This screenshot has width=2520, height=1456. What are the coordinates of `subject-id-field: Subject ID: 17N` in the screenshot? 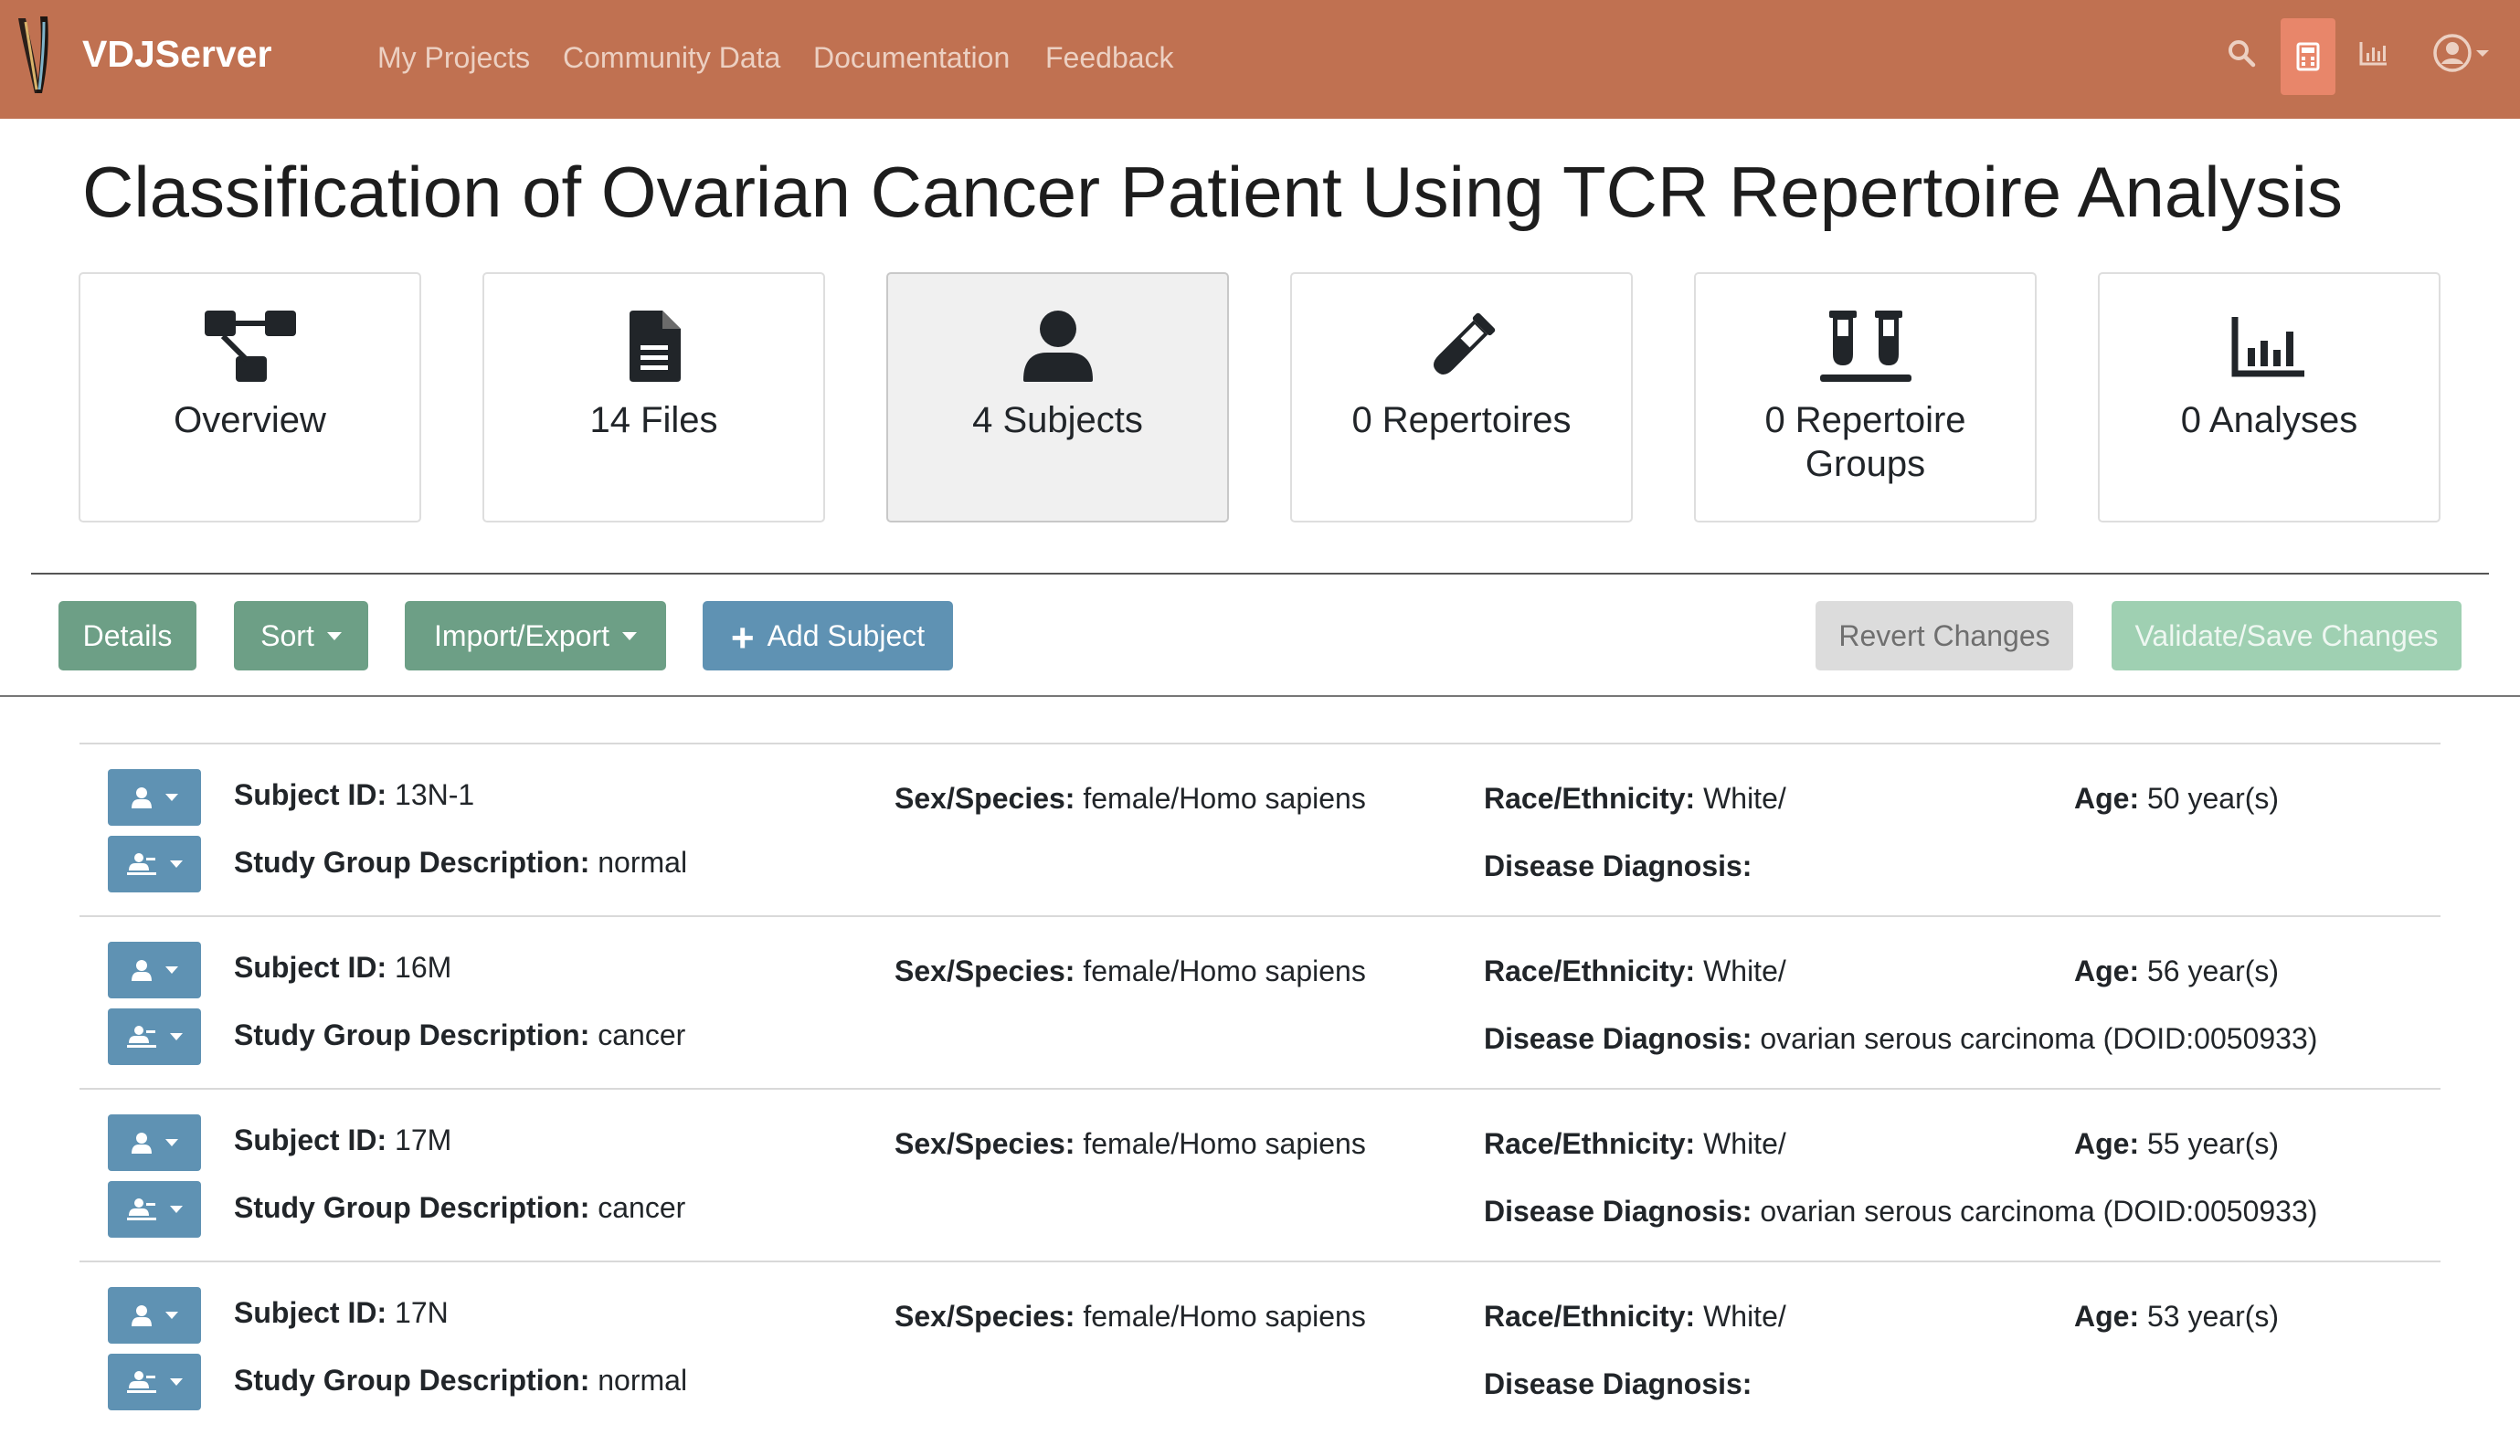 It's located at (341, 1313).